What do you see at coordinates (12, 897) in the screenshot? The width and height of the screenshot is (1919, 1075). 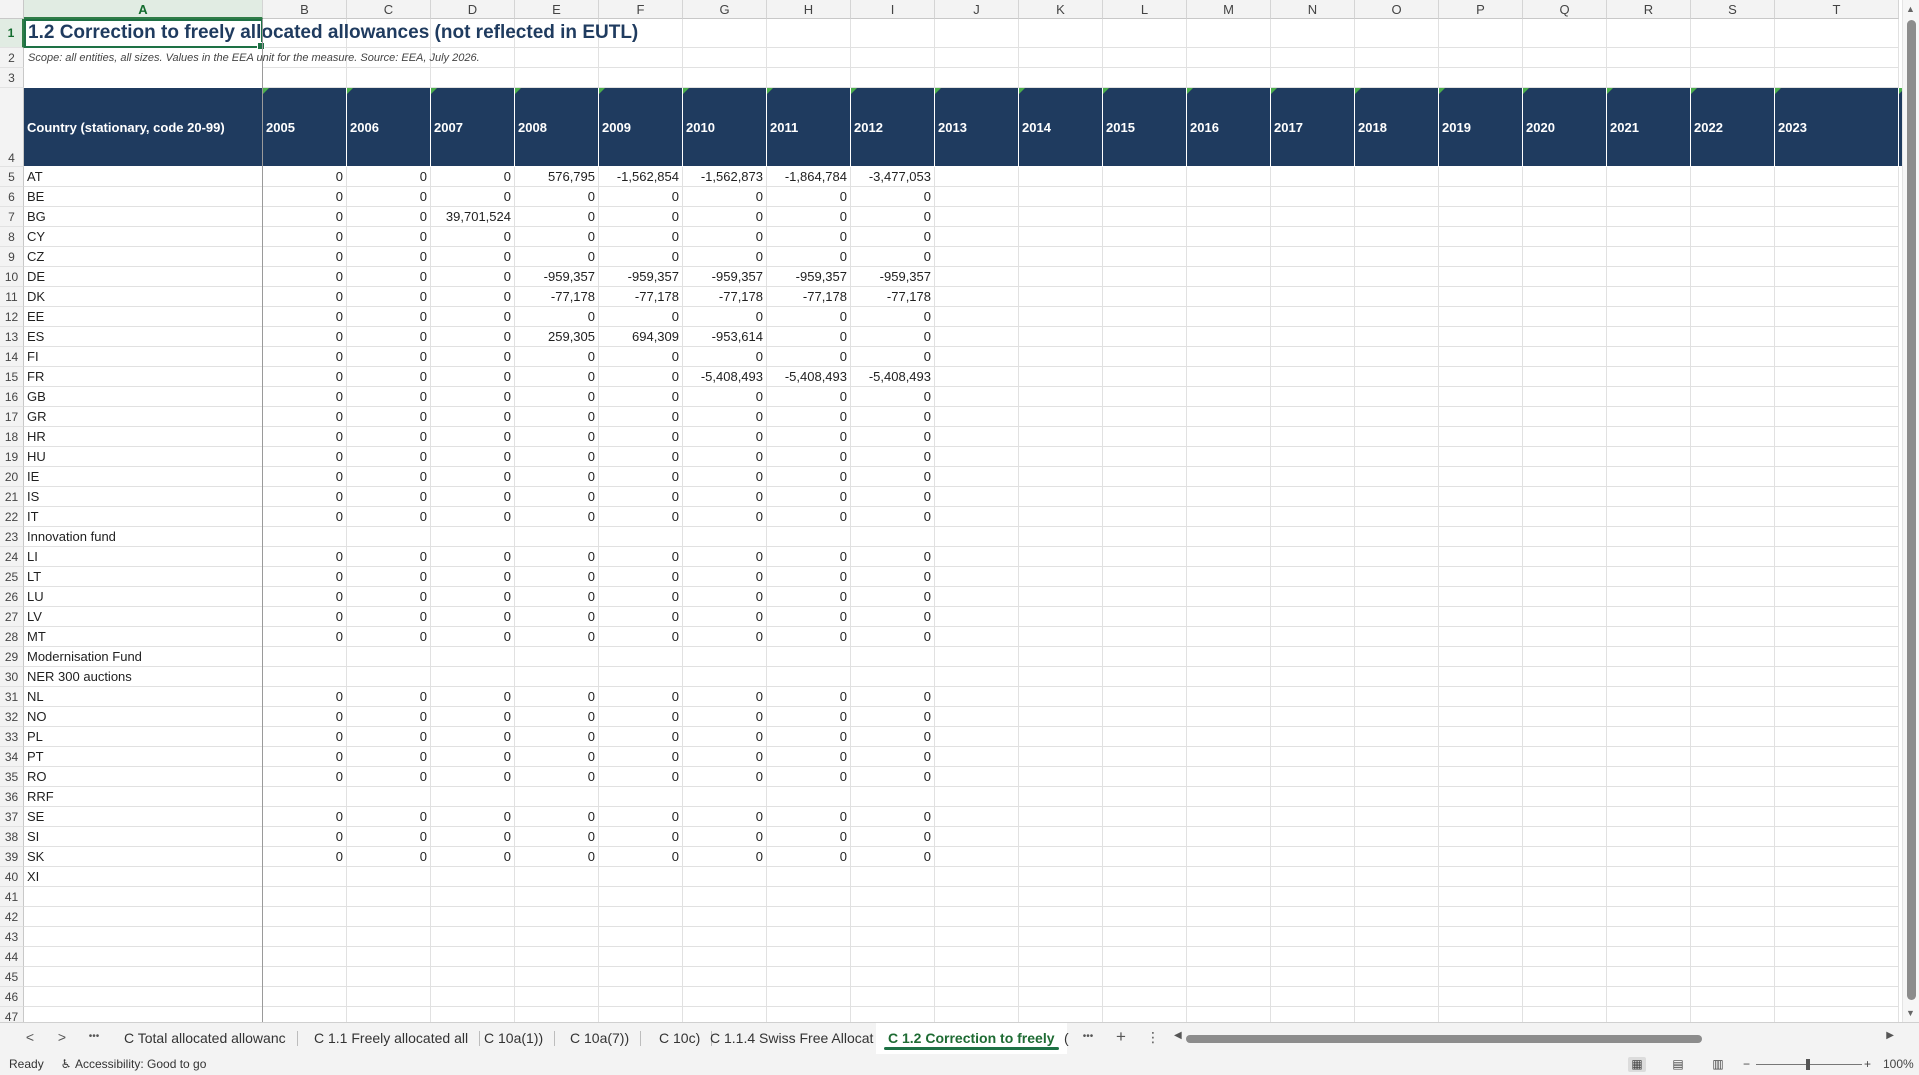 I see `row-header: 41` at bounding box center [12, 897].